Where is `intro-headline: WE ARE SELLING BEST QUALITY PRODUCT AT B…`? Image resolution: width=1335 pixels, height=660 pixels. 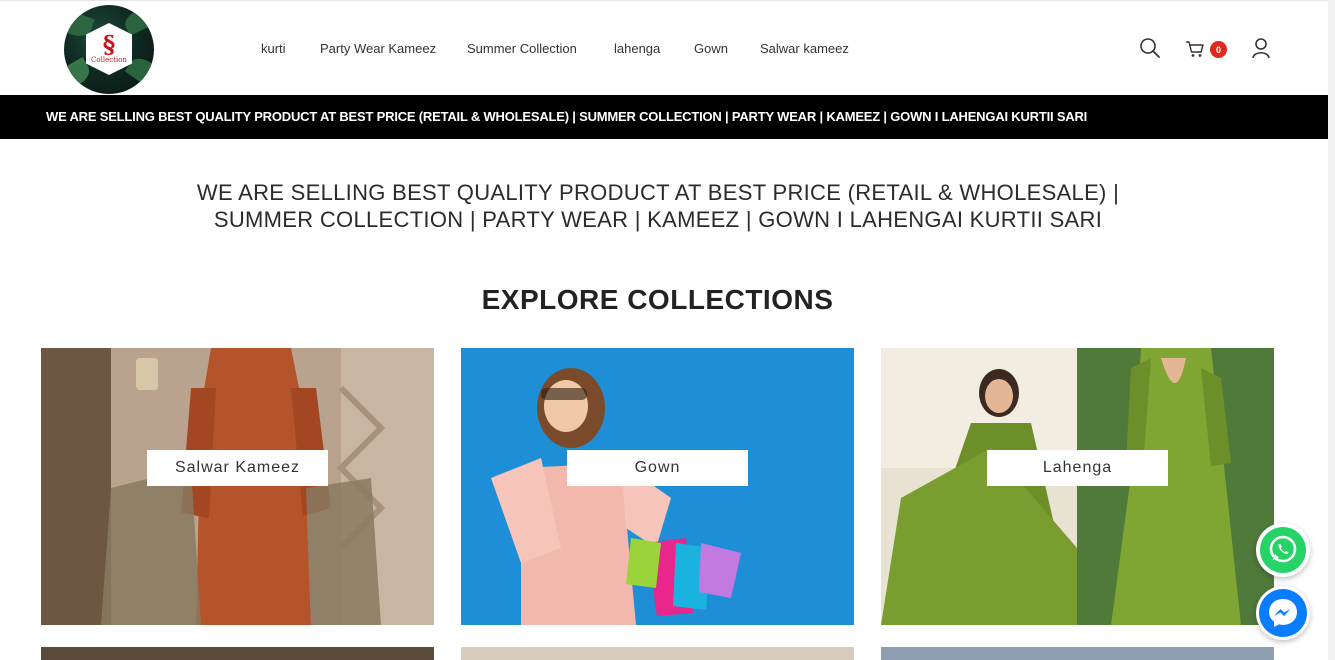 intro-headline: WE ARE SELLING BEST QUALITY PRODUCT AT B… is located at coordinates (658, 206).